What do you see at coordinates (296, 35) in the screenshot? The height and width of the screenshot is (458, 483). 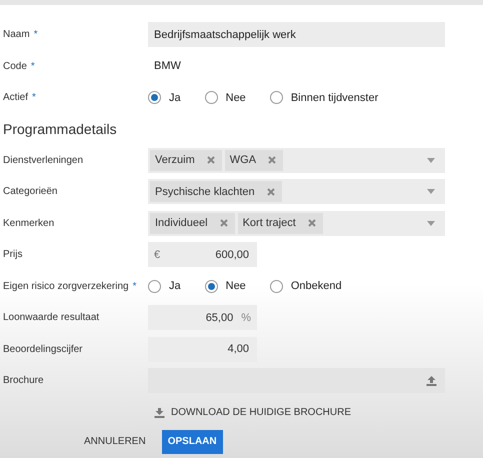 I see `name-field: Bedrijfsmaatschappelijk werk` at bounding box center [296, 35].